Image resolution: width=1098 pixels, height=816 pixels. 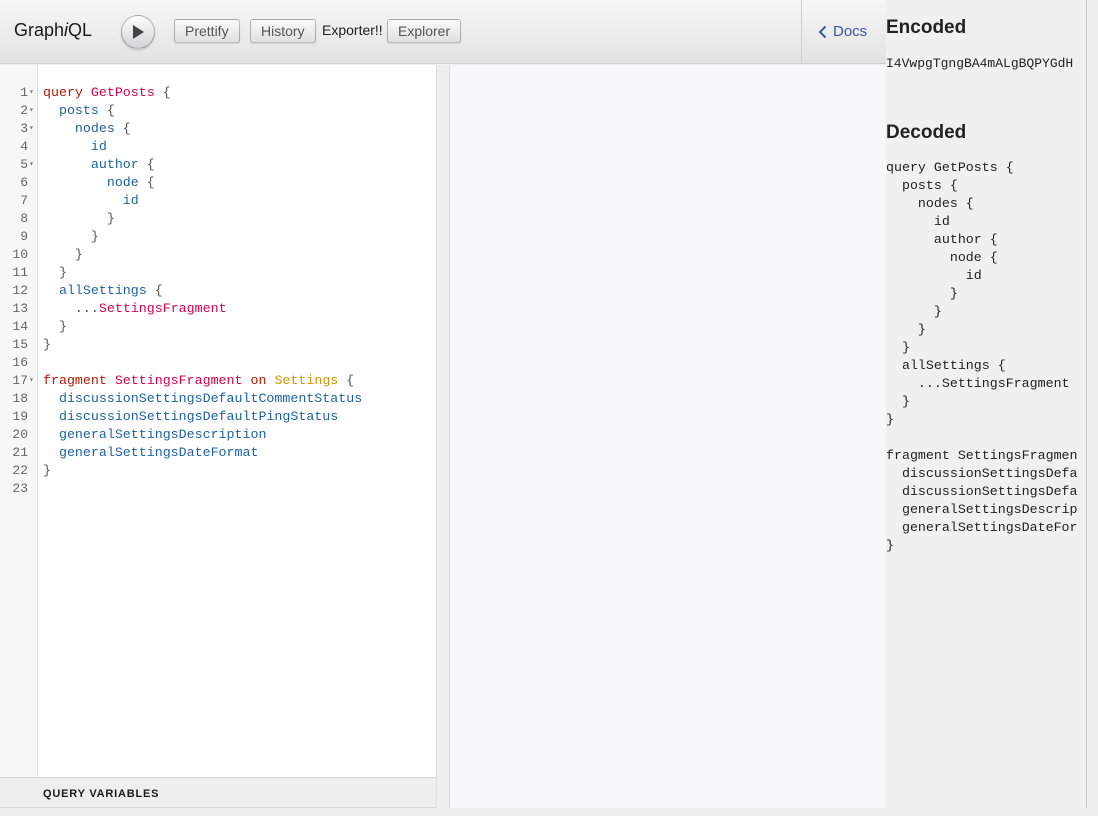 What do you see at coordinates (53, 30) in the screenshot?
I see `app-title: GraphiQL` at bounding box center [53, 30].